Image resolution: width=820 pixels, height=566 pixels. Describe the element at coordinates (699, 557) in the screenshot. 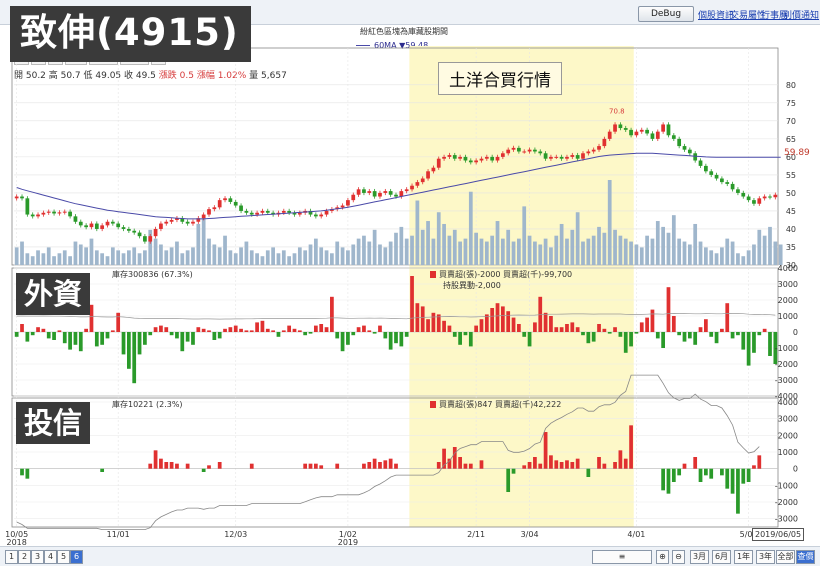

I see `range-3m-button: 3月` at that location.